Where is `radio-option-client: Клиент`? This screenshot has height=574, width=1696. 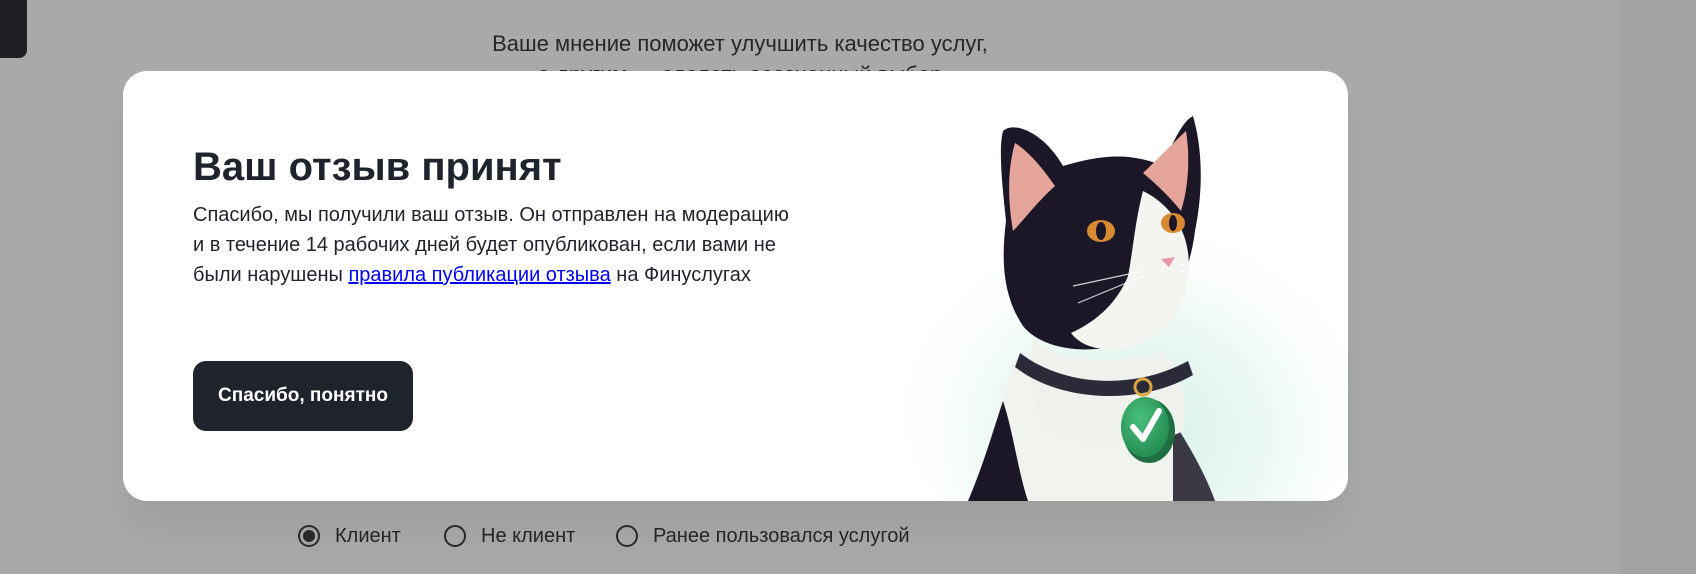 radio-option-client: Клиент is located at coordinates (349, 536).